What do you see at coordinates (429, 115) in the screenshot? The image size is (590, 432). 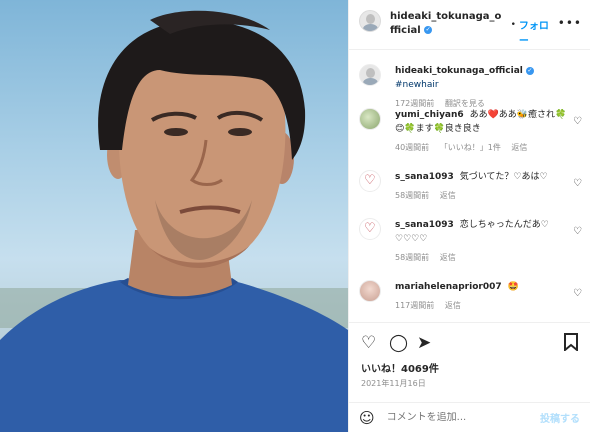 I see `commenter-username: yumi_chiyan6` at bounding box center [429, 115].